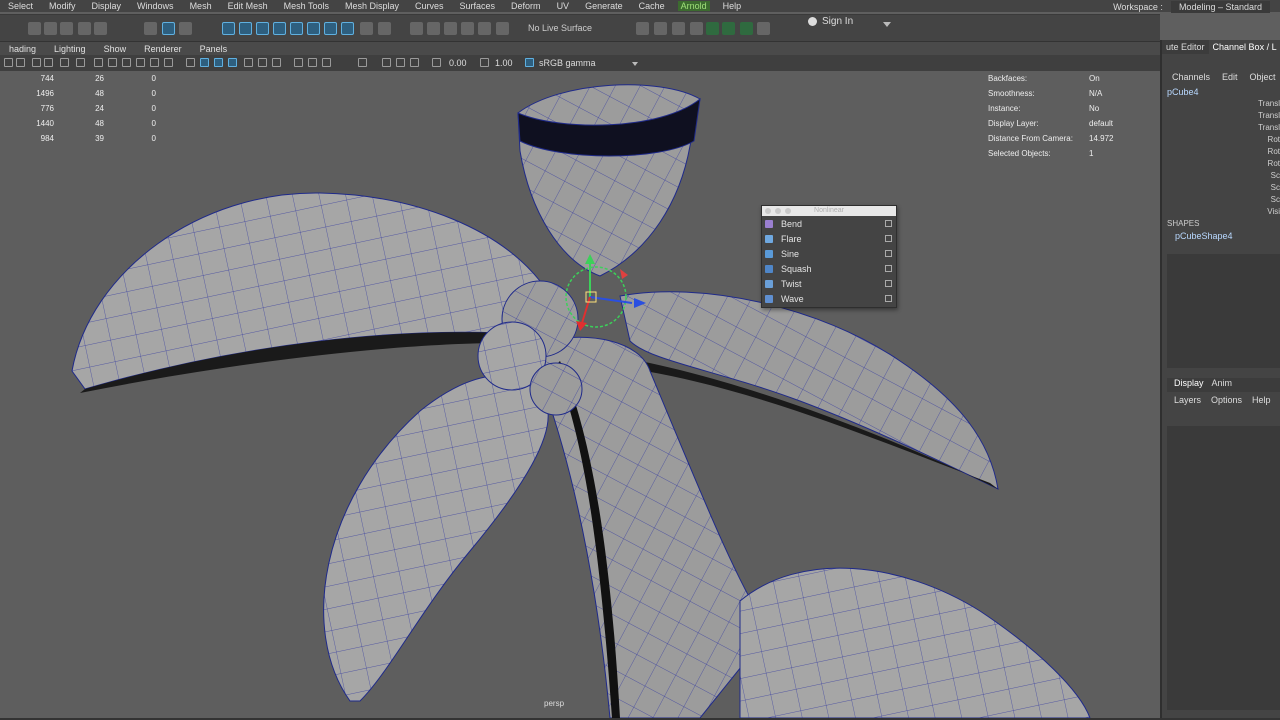 The height and width of the screenshot is (720, 1280). I want to click on tab-anim: Anim, so click(1222, 385).